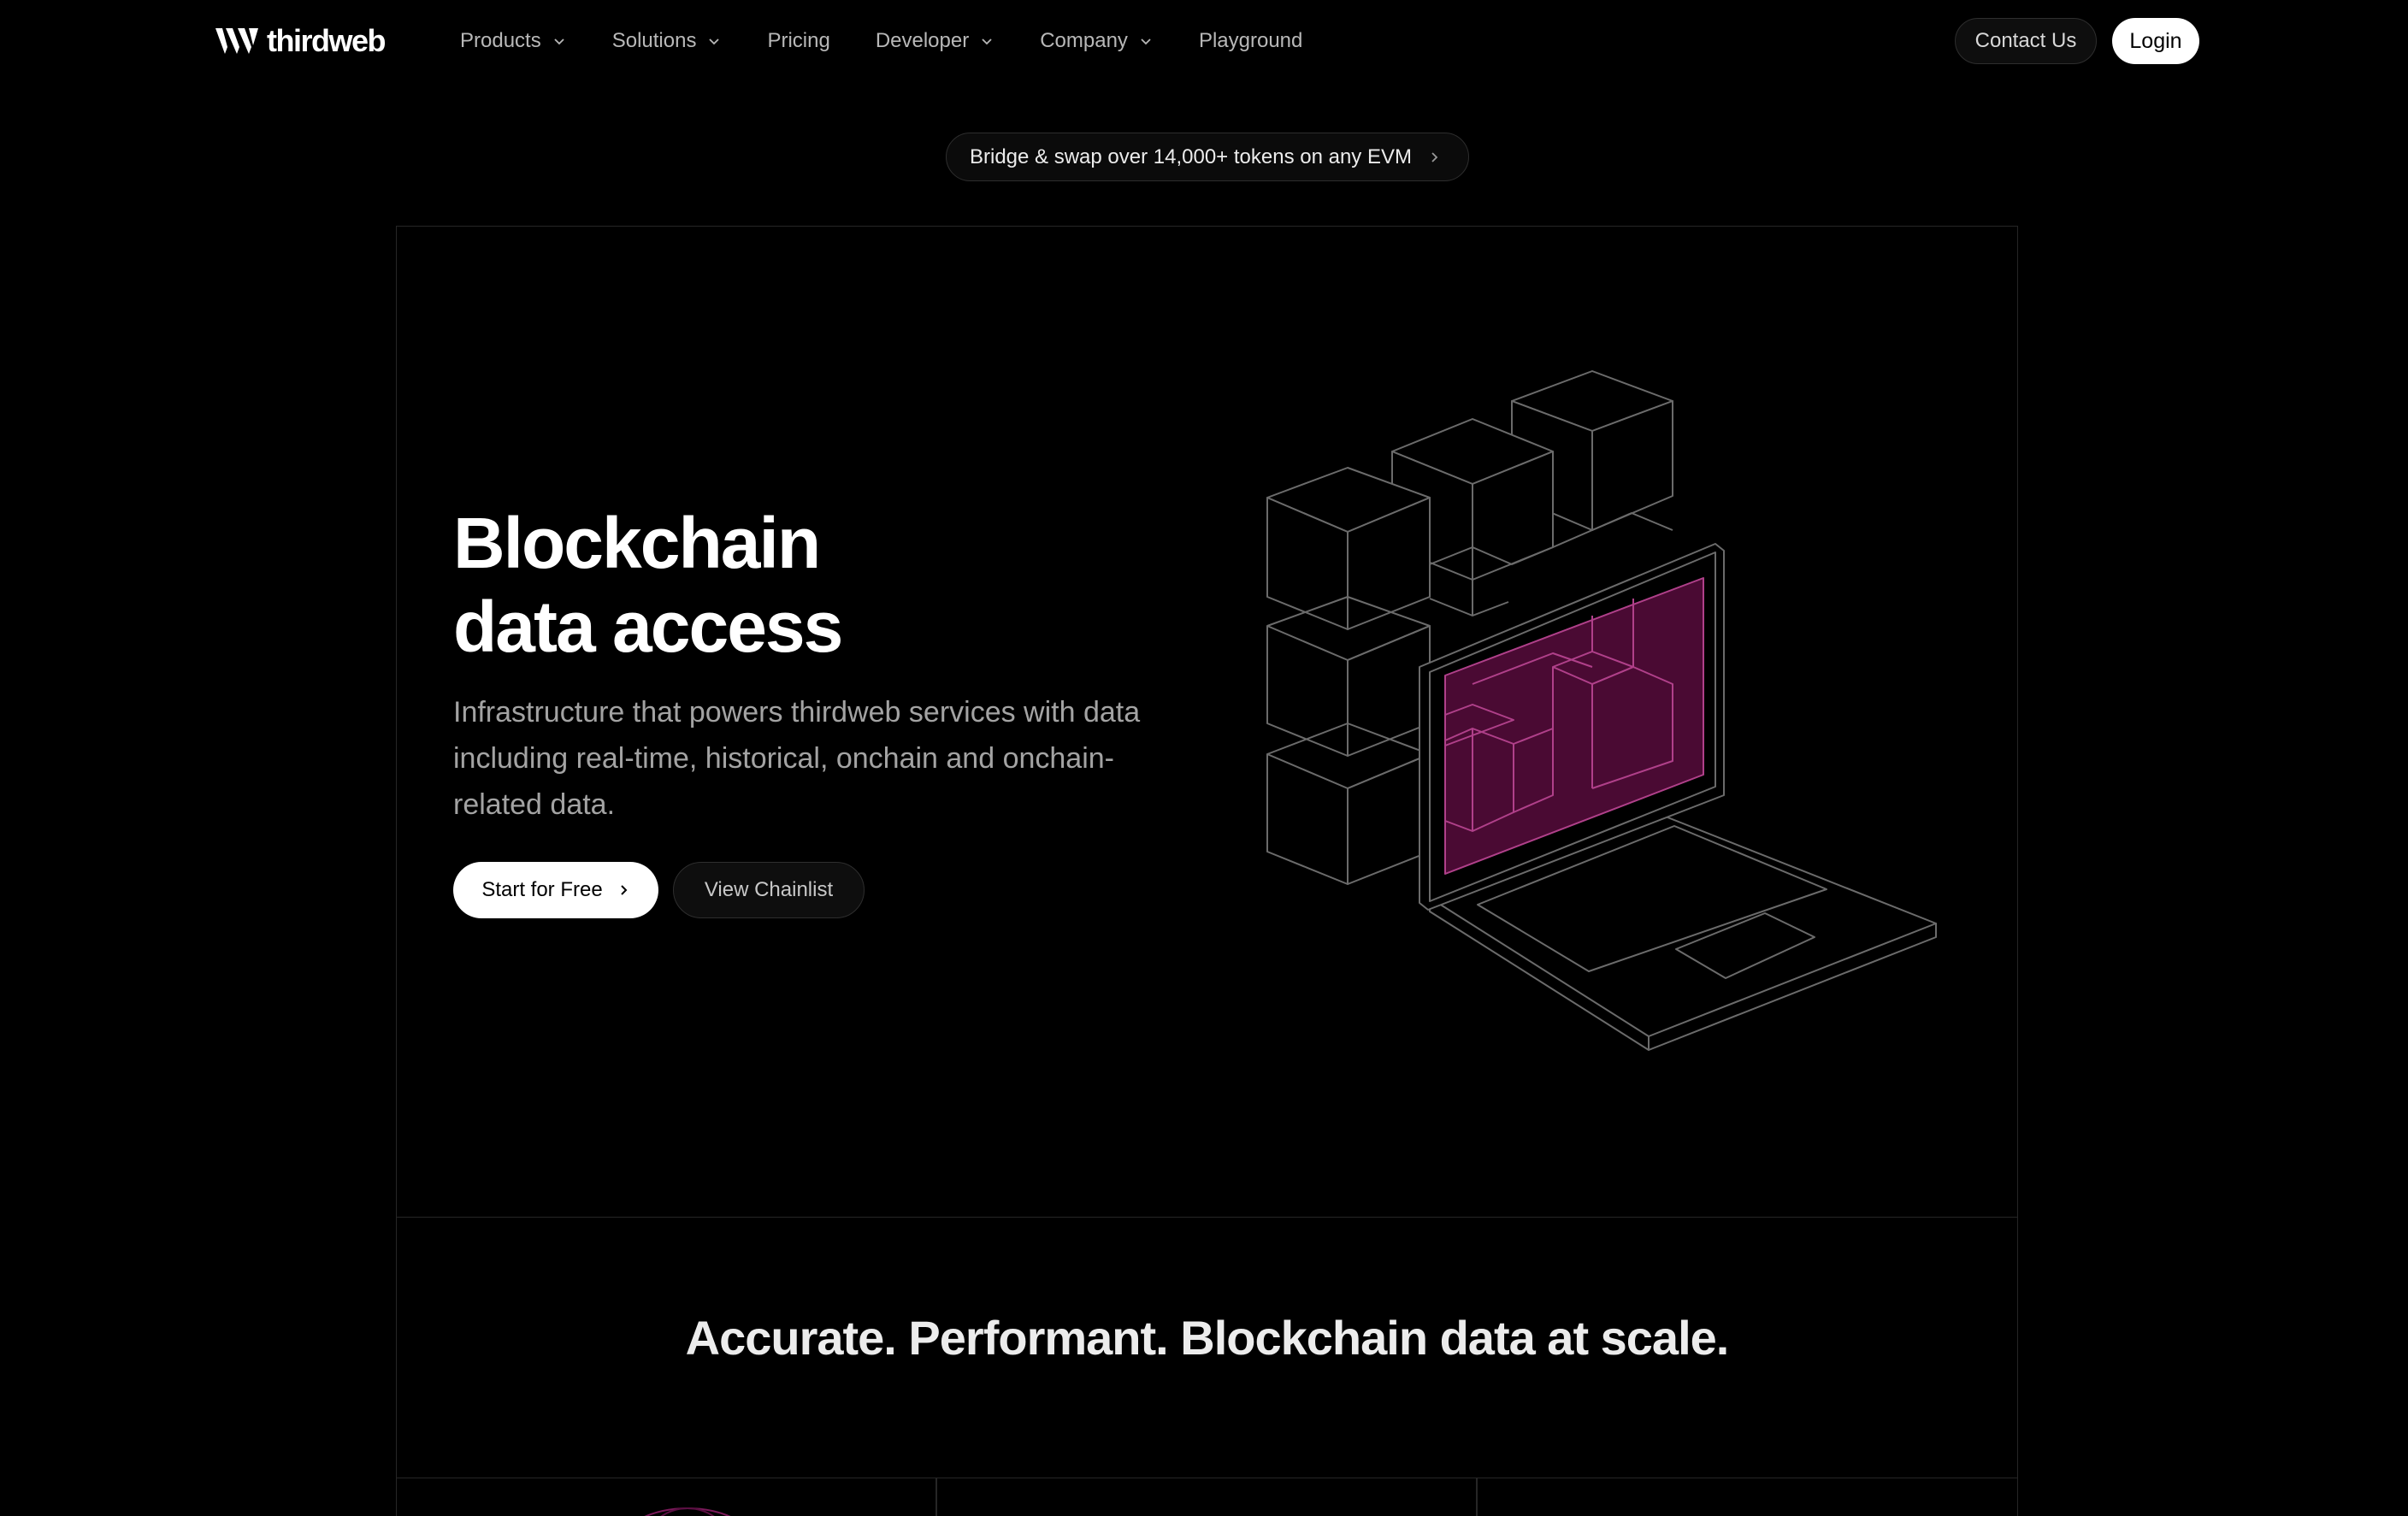 Image resolution: width=2408 pixels, height=1516 pixels. What do you see at coordinates (501, 40) in the screenshot?
I see `nav-item-label: Products` at bounding box center [501, 40].